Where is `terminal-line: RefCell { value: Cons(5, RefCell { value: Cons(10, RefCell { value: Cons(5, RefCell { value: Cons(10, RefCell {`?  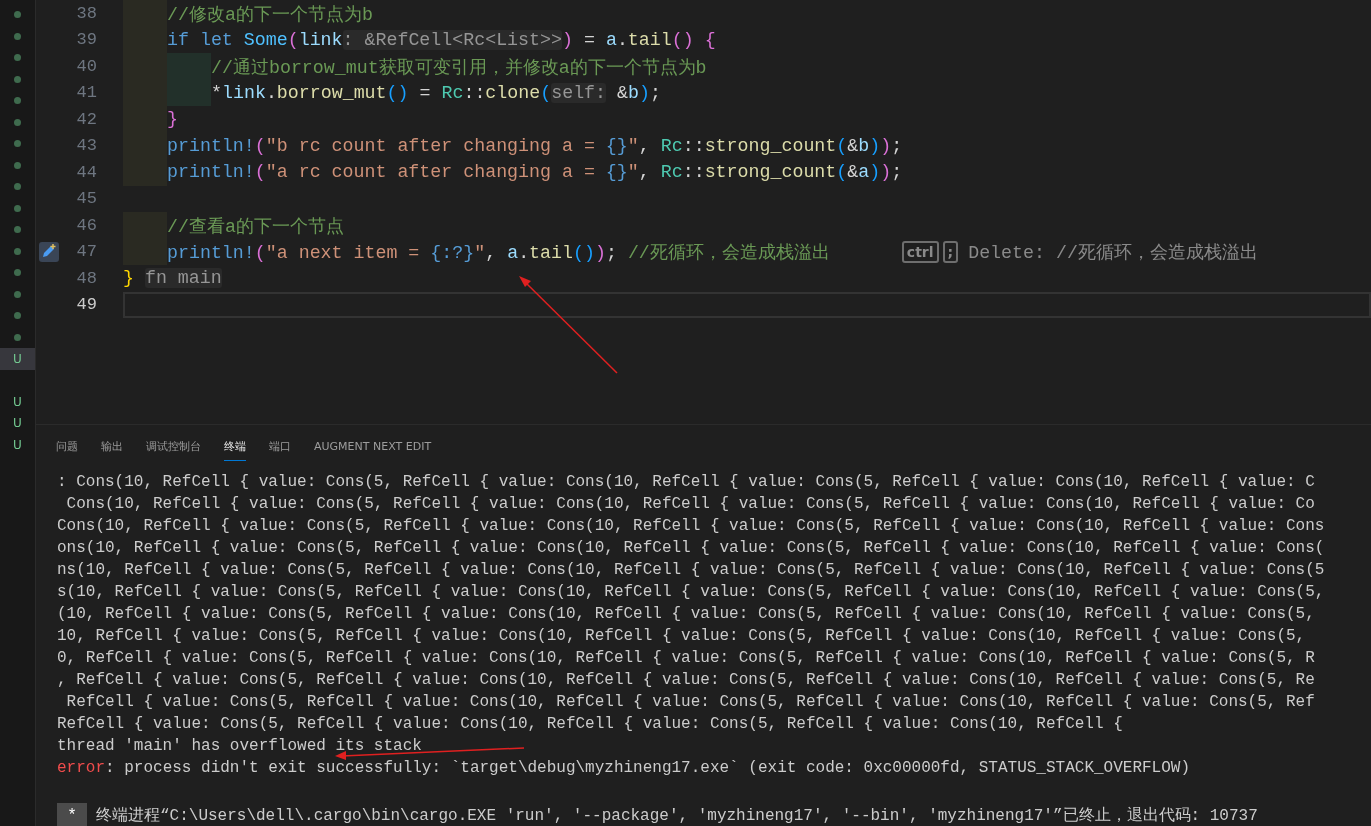 terminal-line: RefCell { value: Cons(5, RefCell { value: Cons(10, RefCell { value: Cons(5, RefCell { value: Cons(10, RefCell { is located at coordinates (590, 724).